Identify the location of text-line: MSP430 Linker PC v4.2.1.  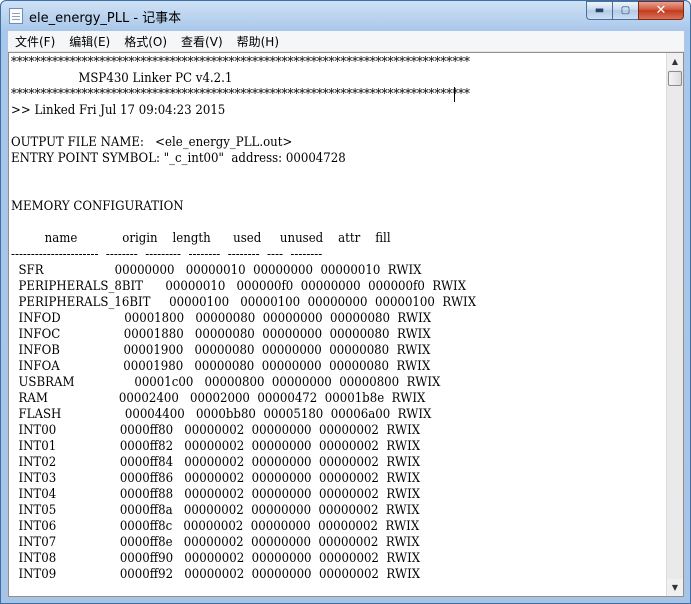
(122, 78).